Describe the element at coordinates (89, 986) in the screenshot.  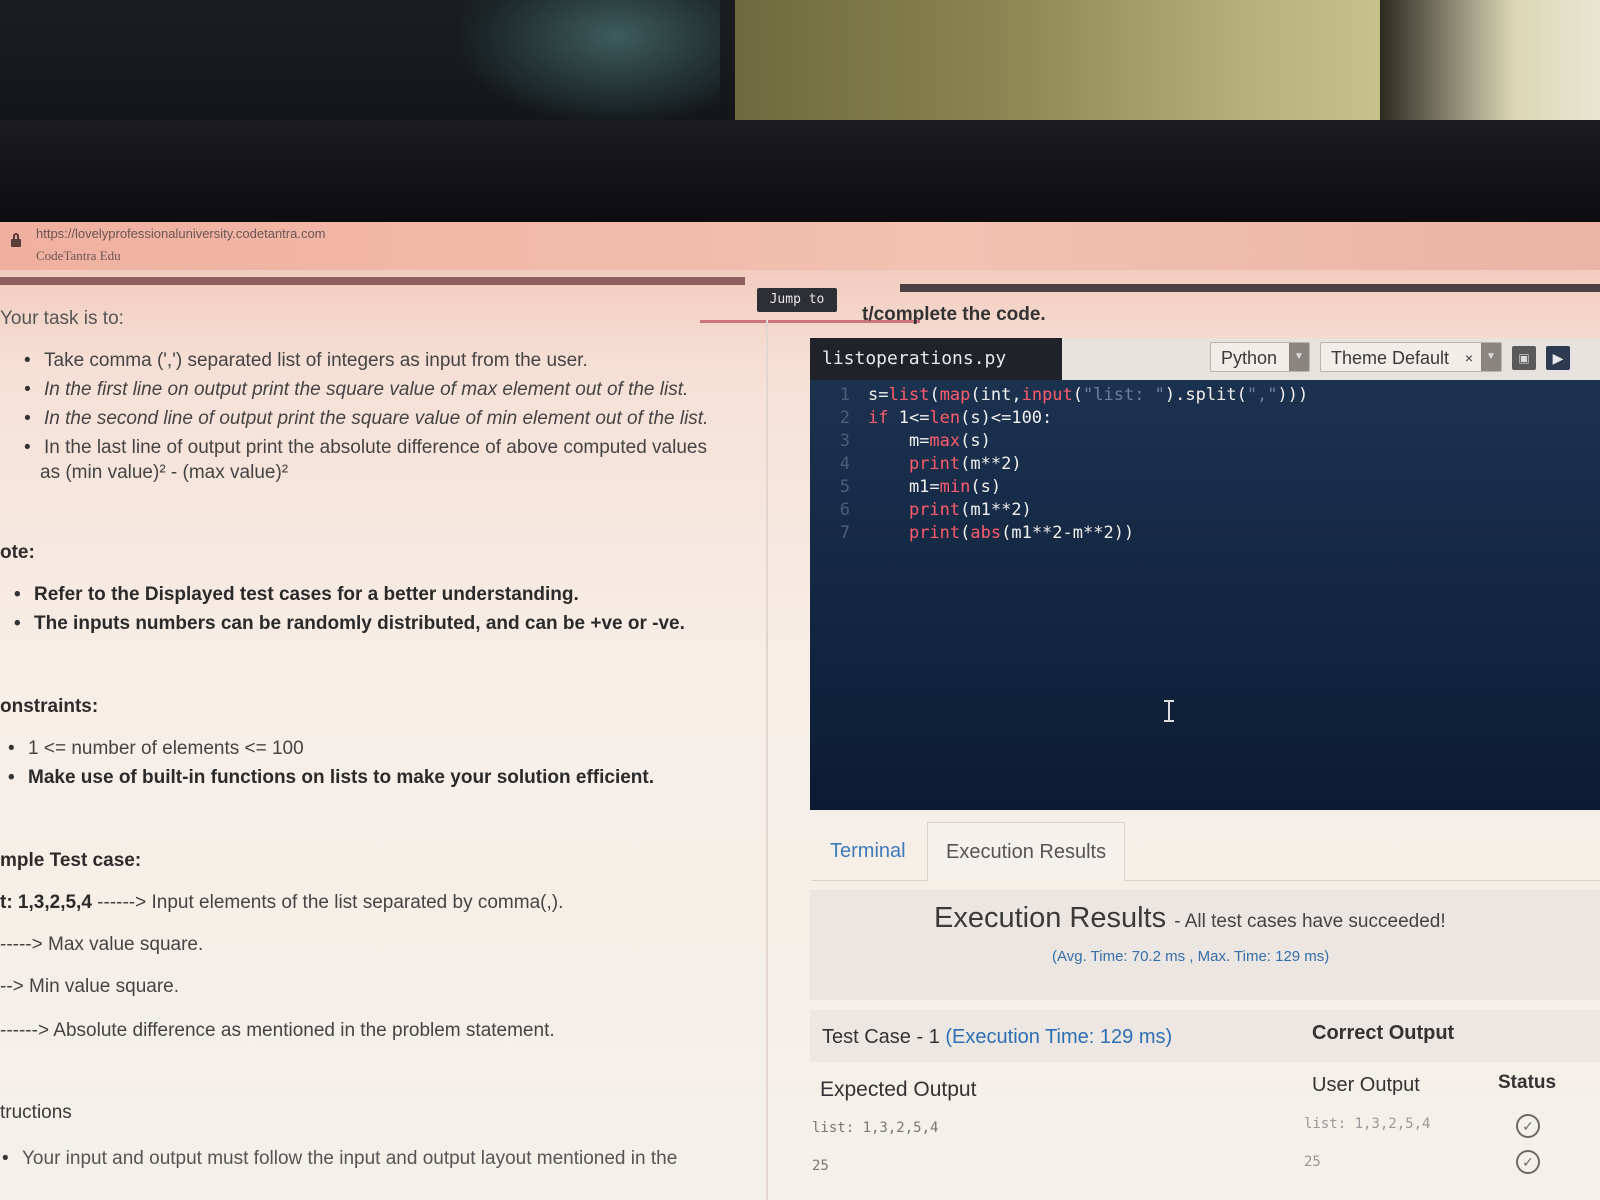
I see `sample-line: --> Min value square.` at that location.